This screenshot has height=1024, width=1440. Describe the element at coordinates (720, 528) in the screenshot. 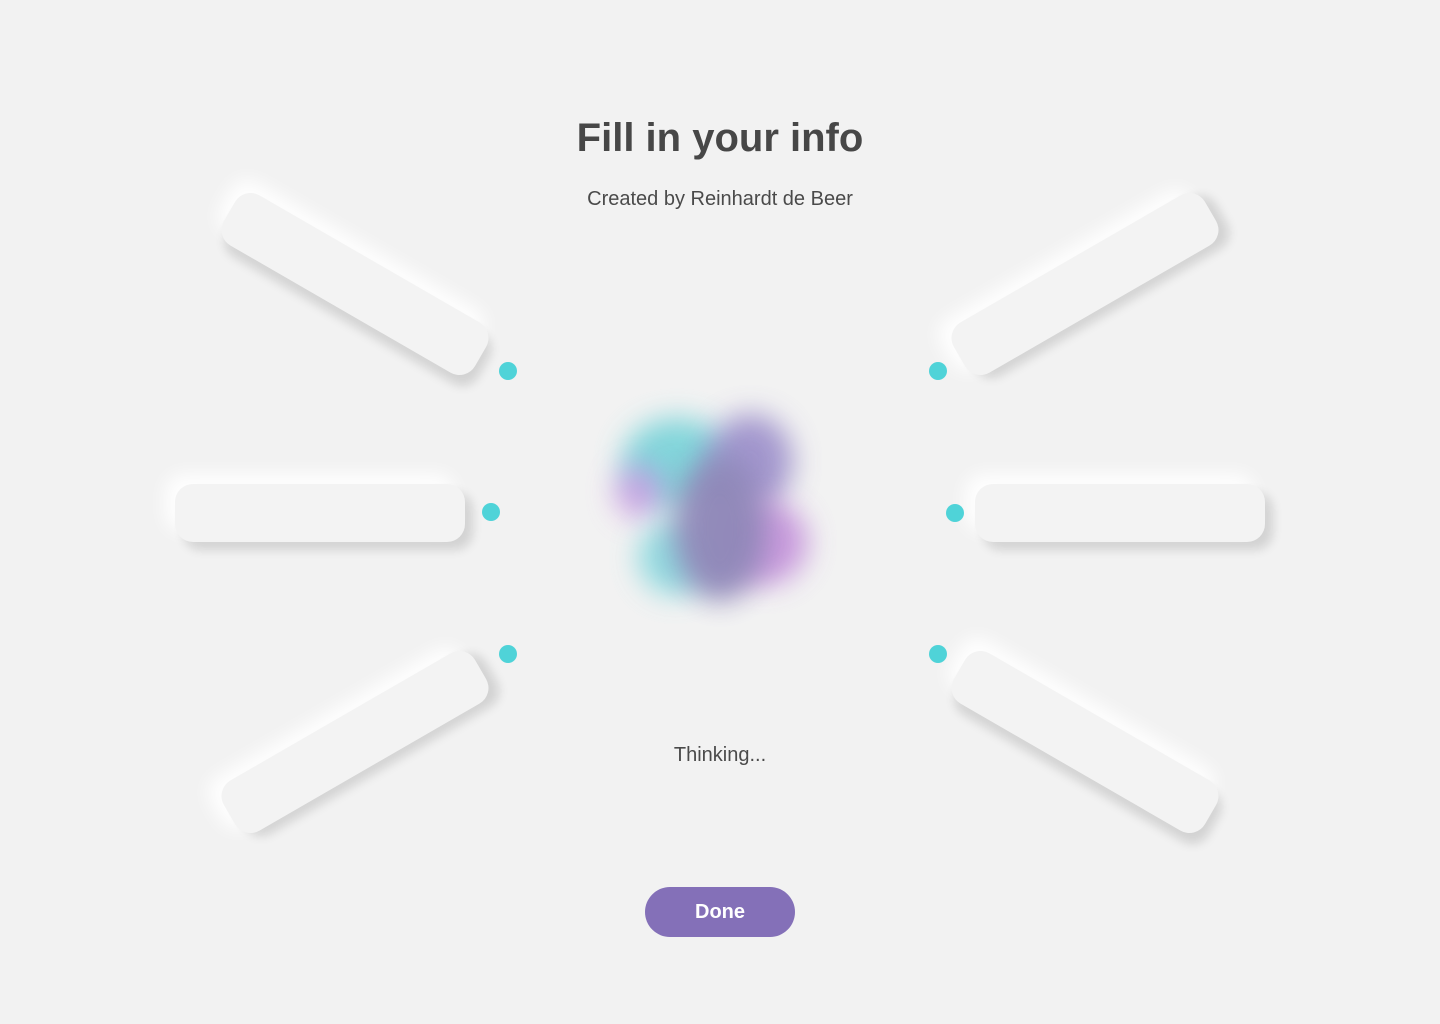

I see `blob-core-shape` at that location.